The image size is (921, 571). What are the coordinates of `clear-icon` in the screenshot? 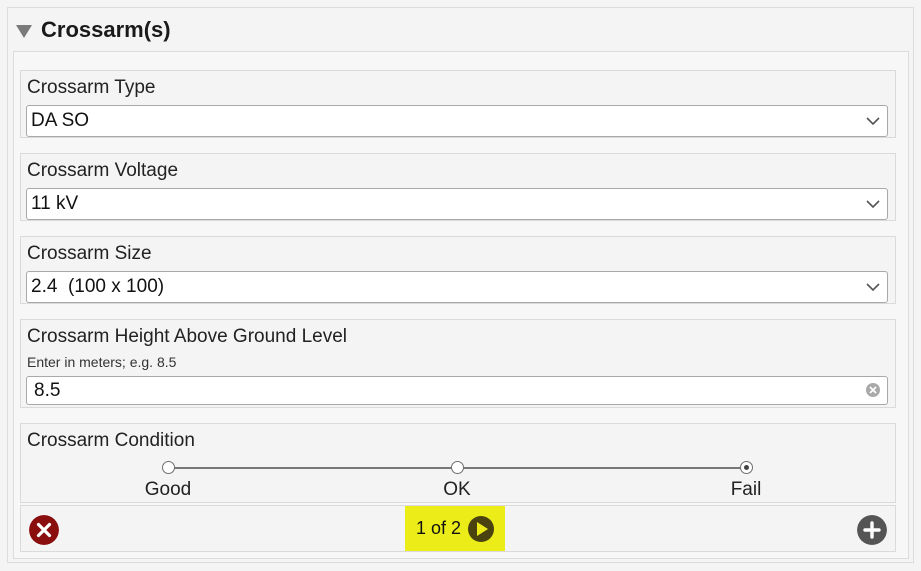 It's located at (873, 390).